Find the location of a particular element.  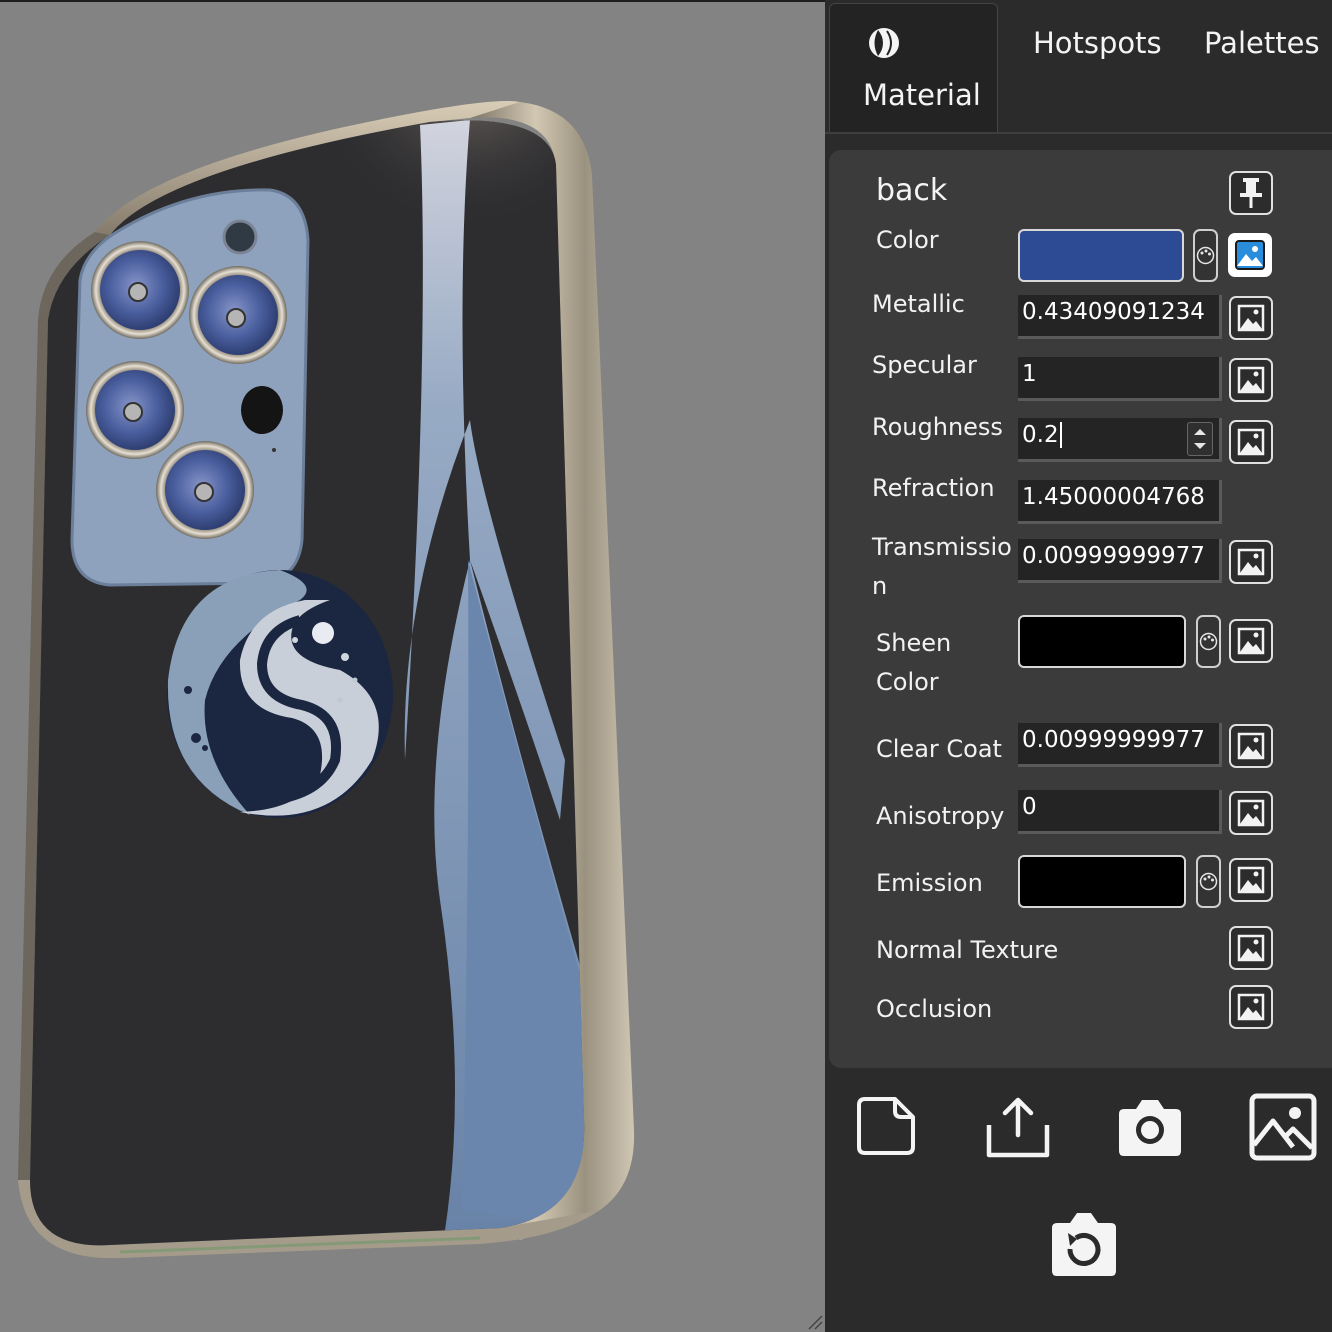

anisotropy-input: 0 is located at coordinates (1120, 812).